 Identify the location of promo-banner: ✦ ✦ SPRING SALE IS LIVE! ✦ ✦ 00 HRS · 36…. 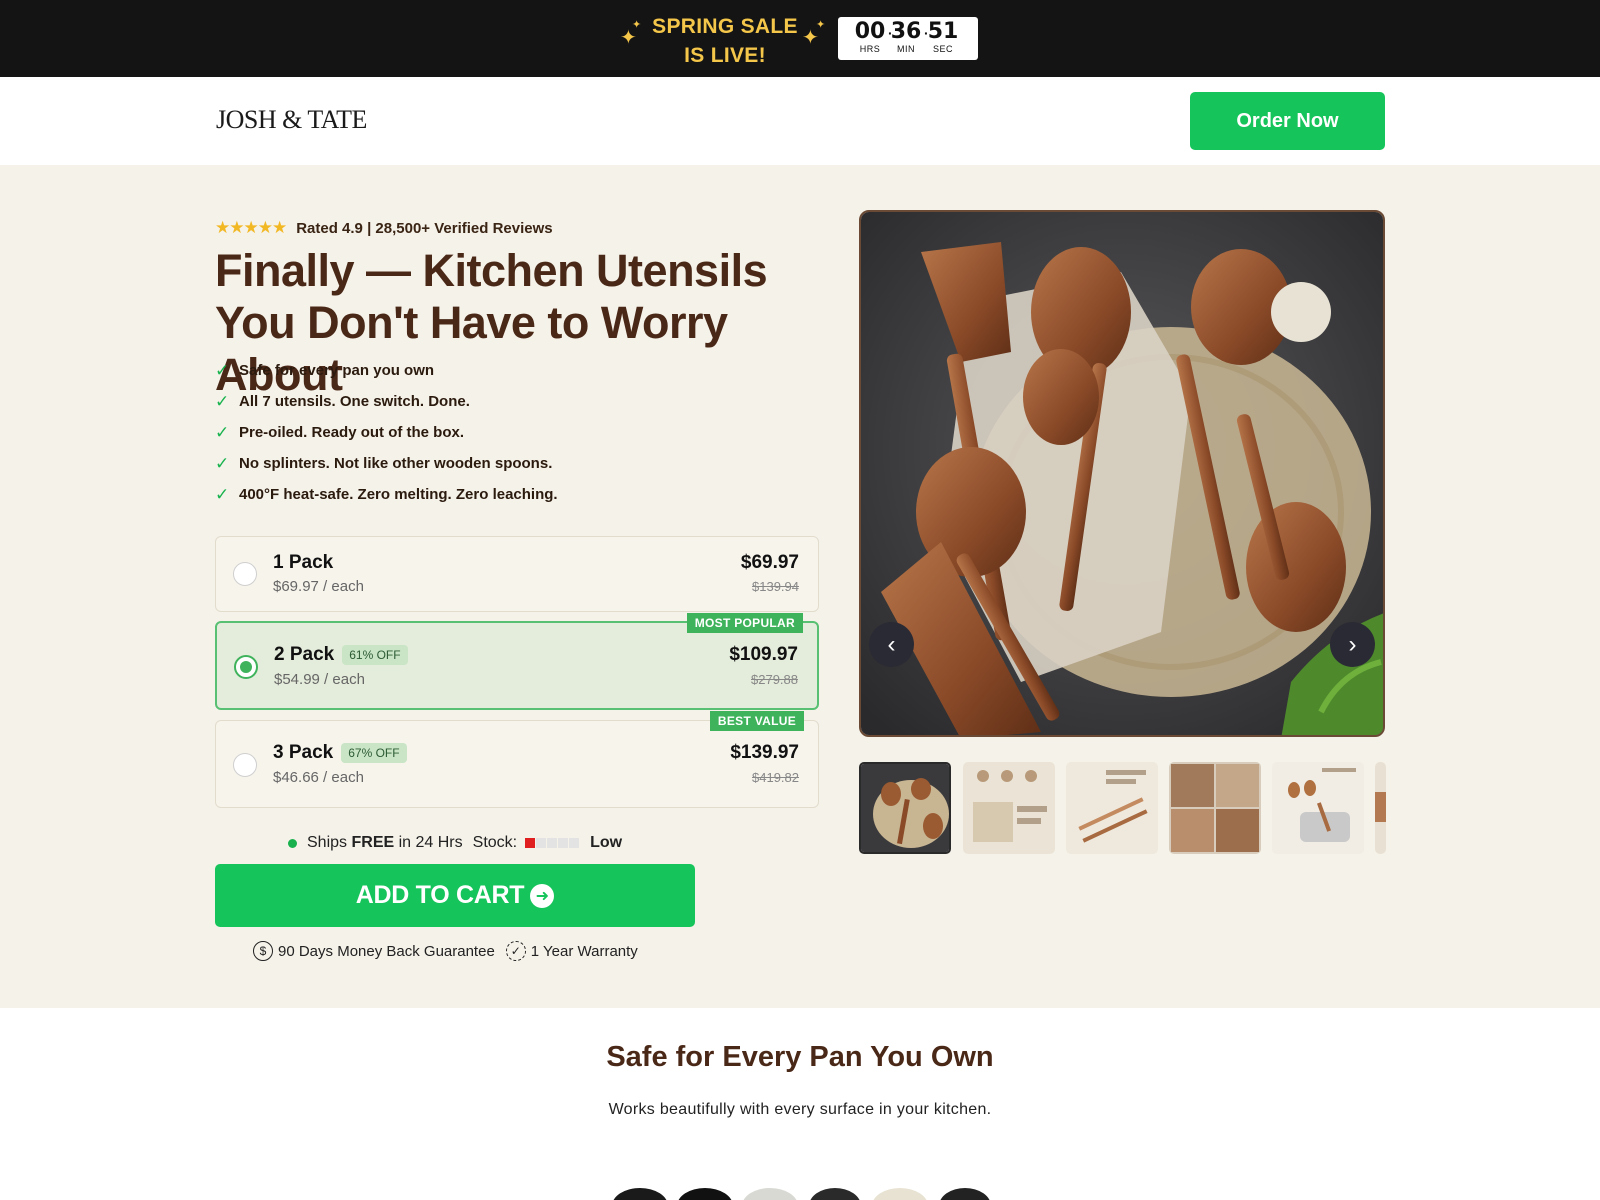
(800, 38).